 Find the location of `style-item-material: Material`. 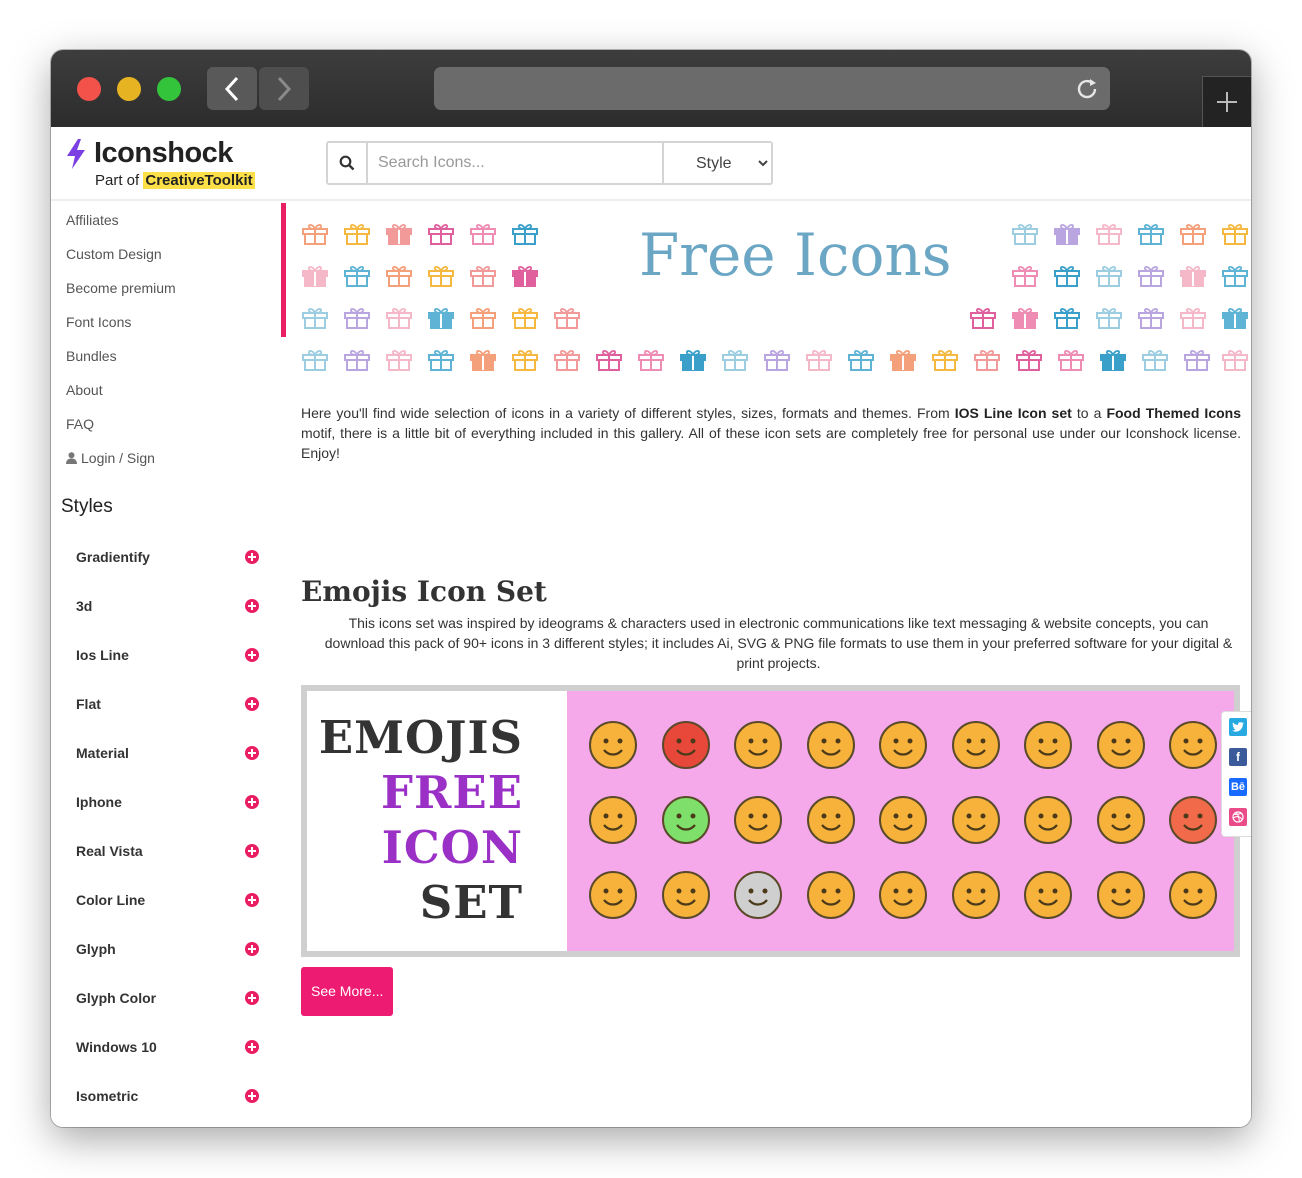

style-item-material: Material is located at coordinates (168, 752).